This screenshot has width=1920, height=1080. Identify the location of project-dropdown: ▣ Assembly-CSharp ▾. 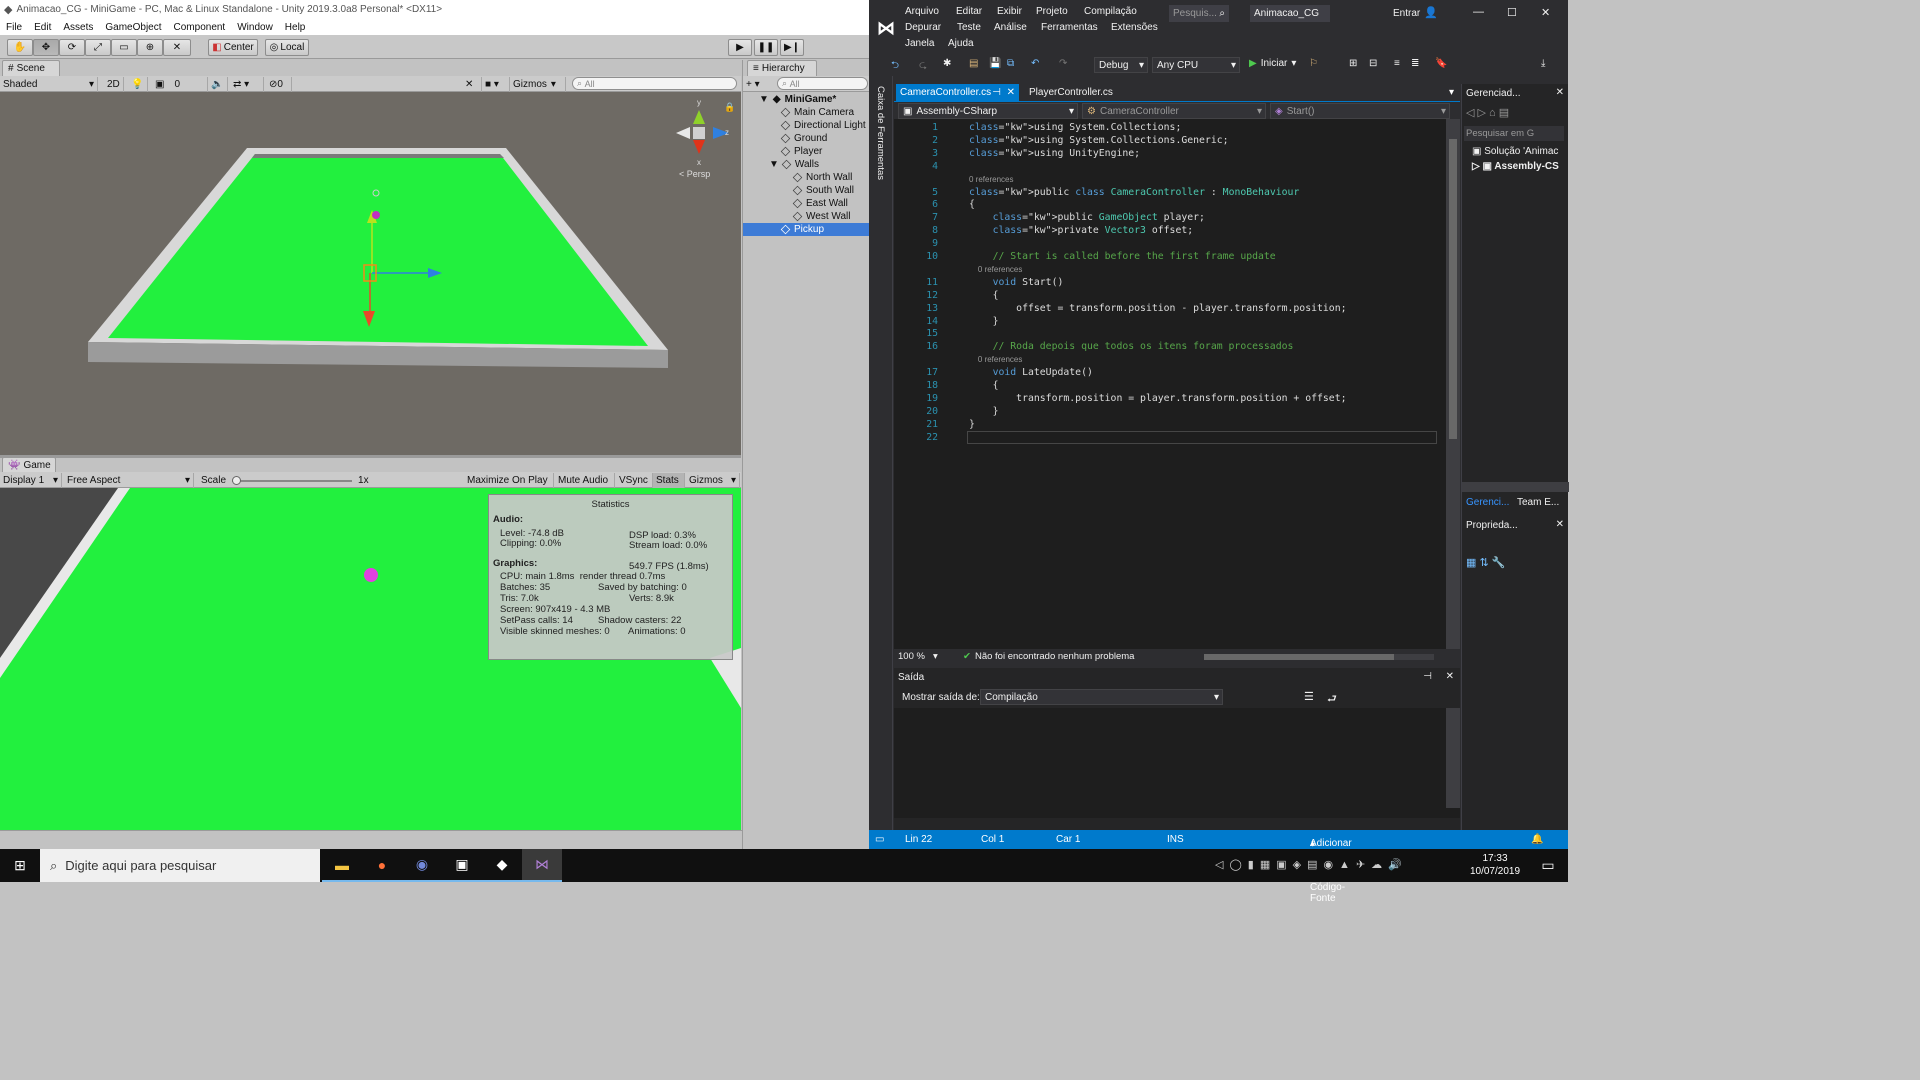
(988, 111).